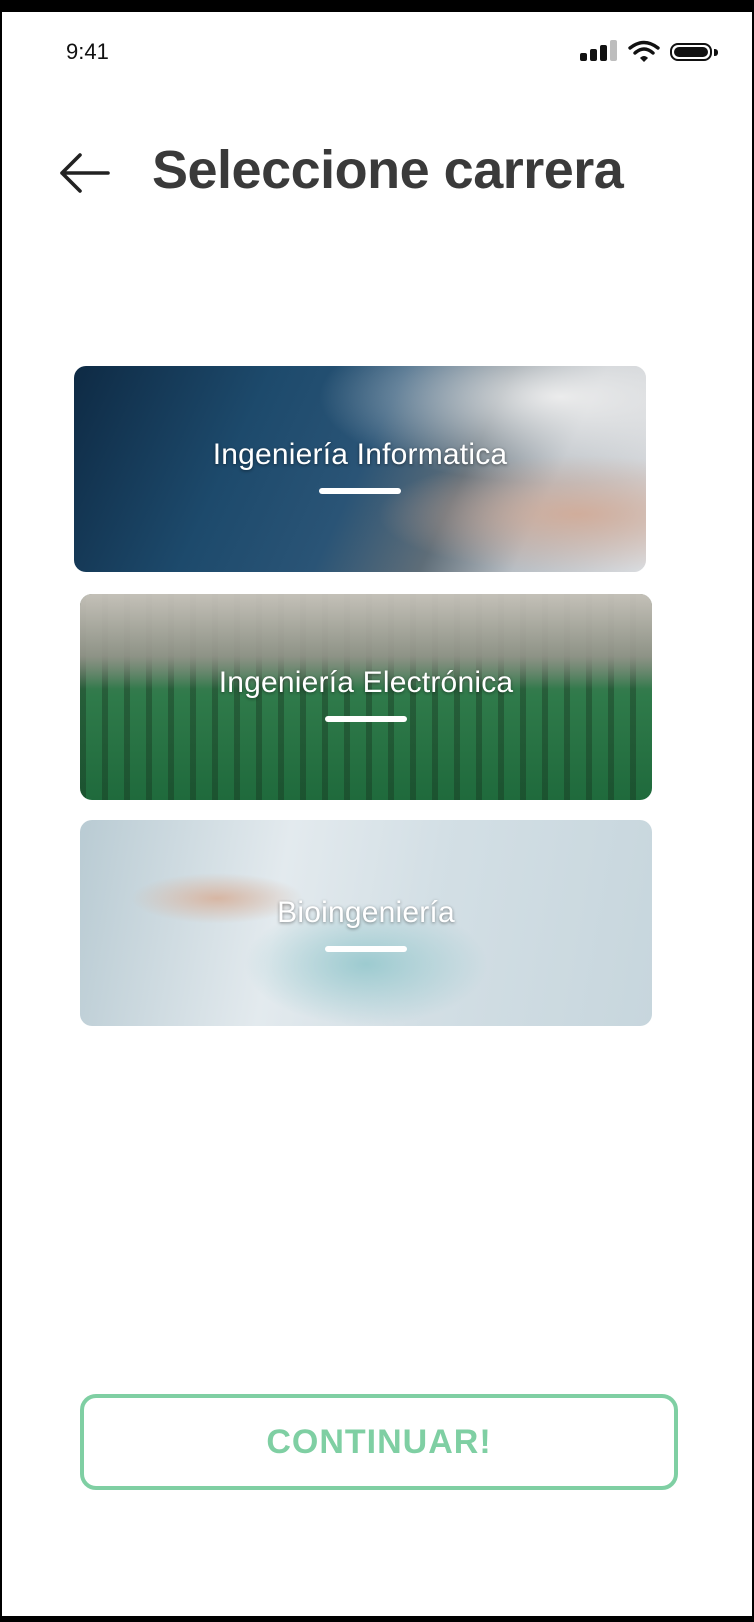 The height and width of the screenshot is (1622, 754). I want to click on career-card-electronica: Ingeniería Electrónica, so click(366, 697).